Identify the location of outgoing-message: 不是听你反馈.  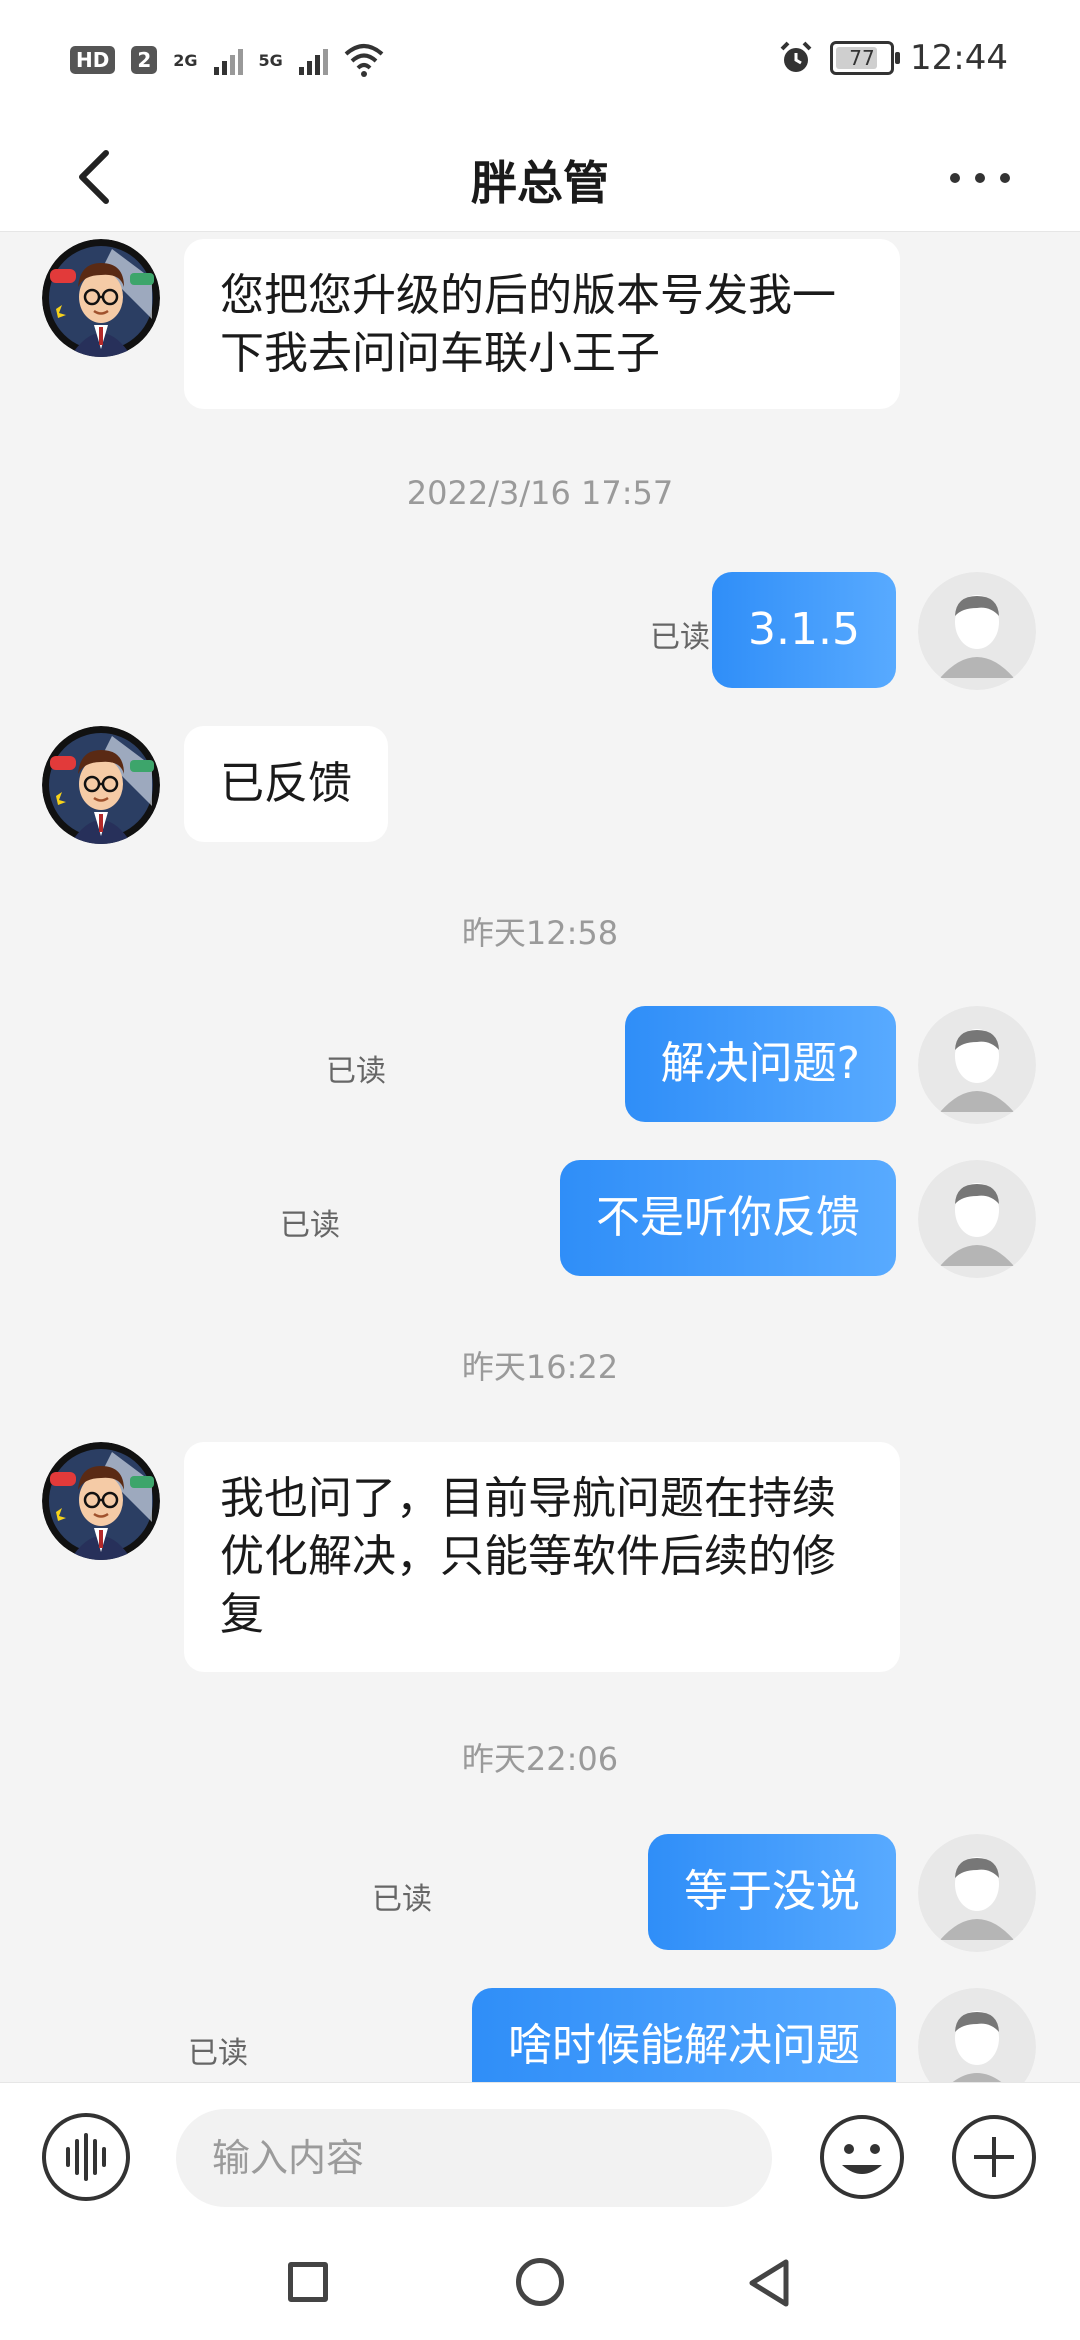
(728, 1218).